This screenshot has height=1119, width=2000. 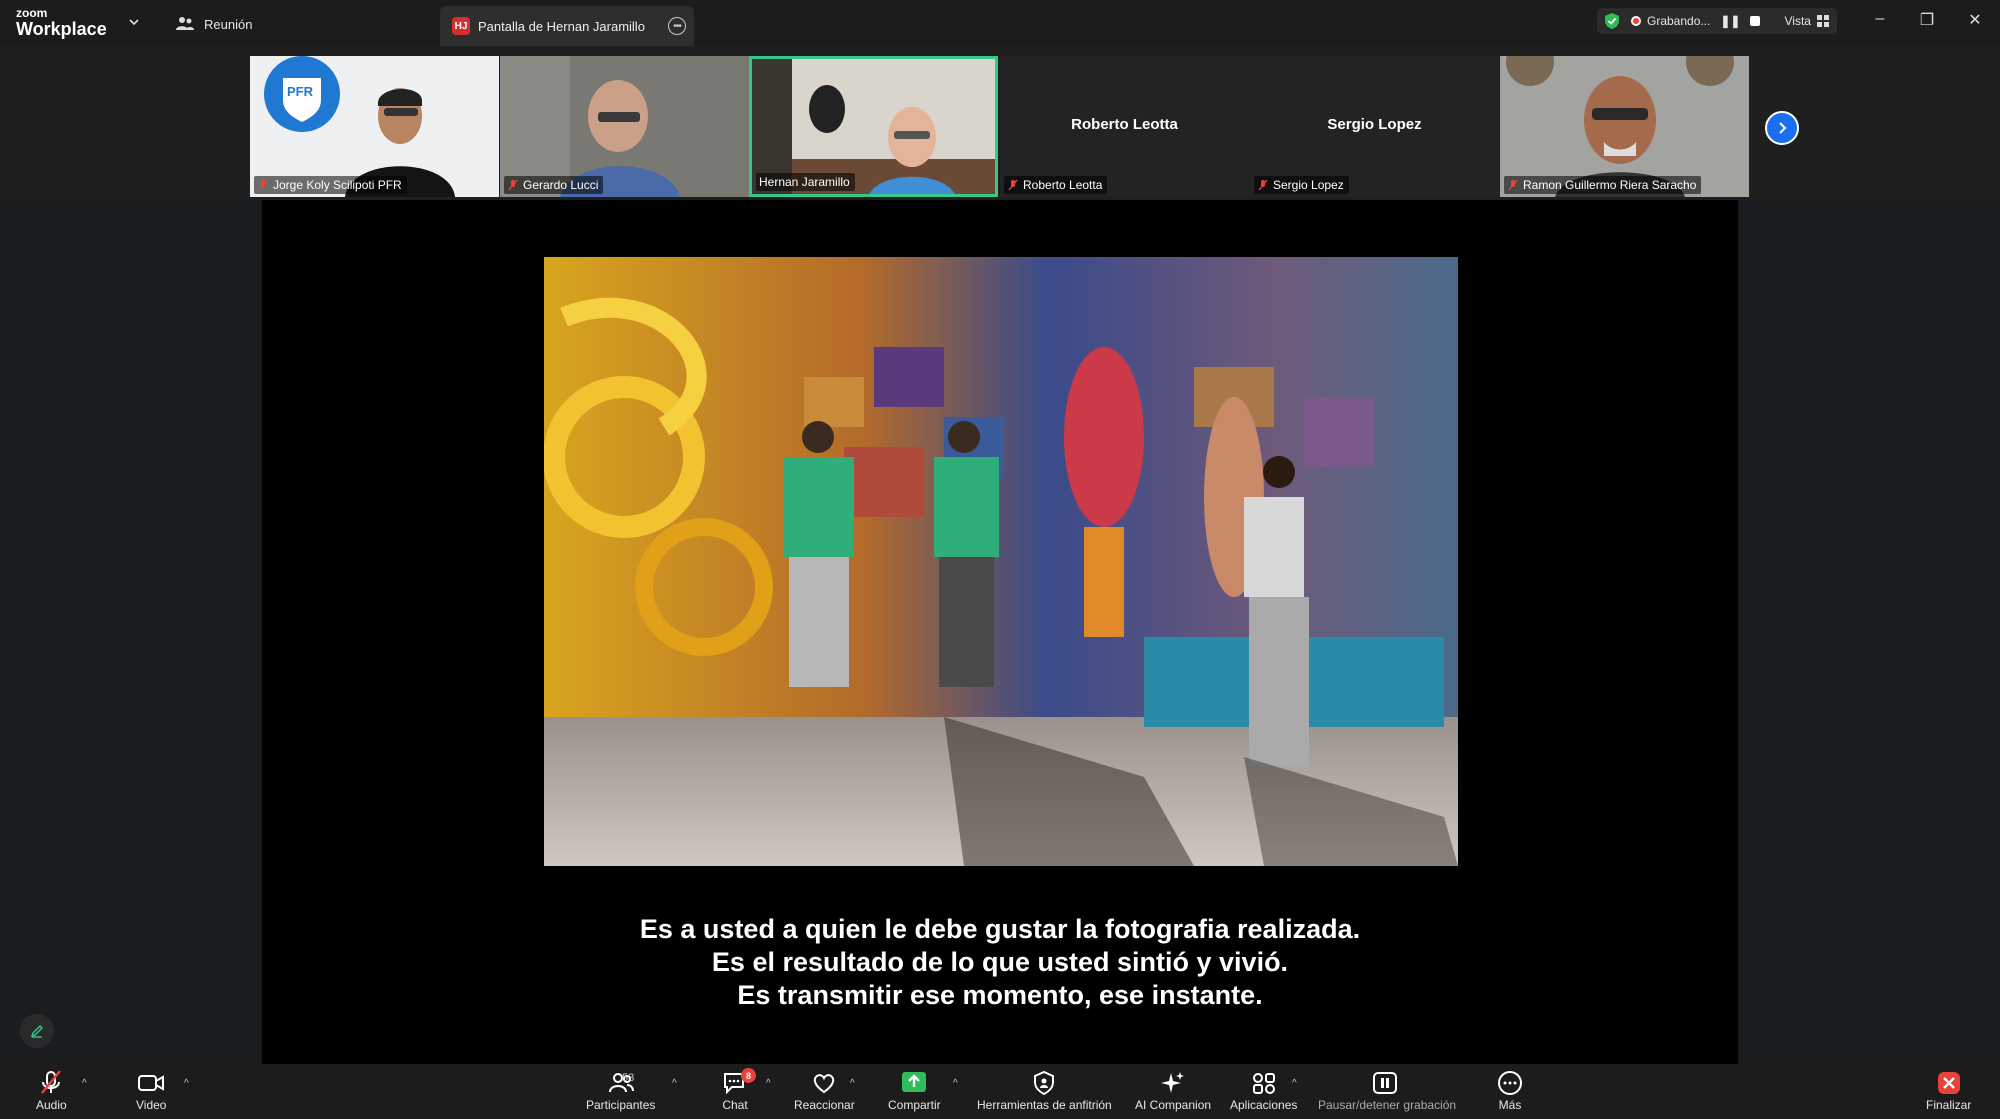 What do you see at coordinates (1636, 21) in the screenshot?
I see `recording-dot-icon` at bounding box center [1636, 21].